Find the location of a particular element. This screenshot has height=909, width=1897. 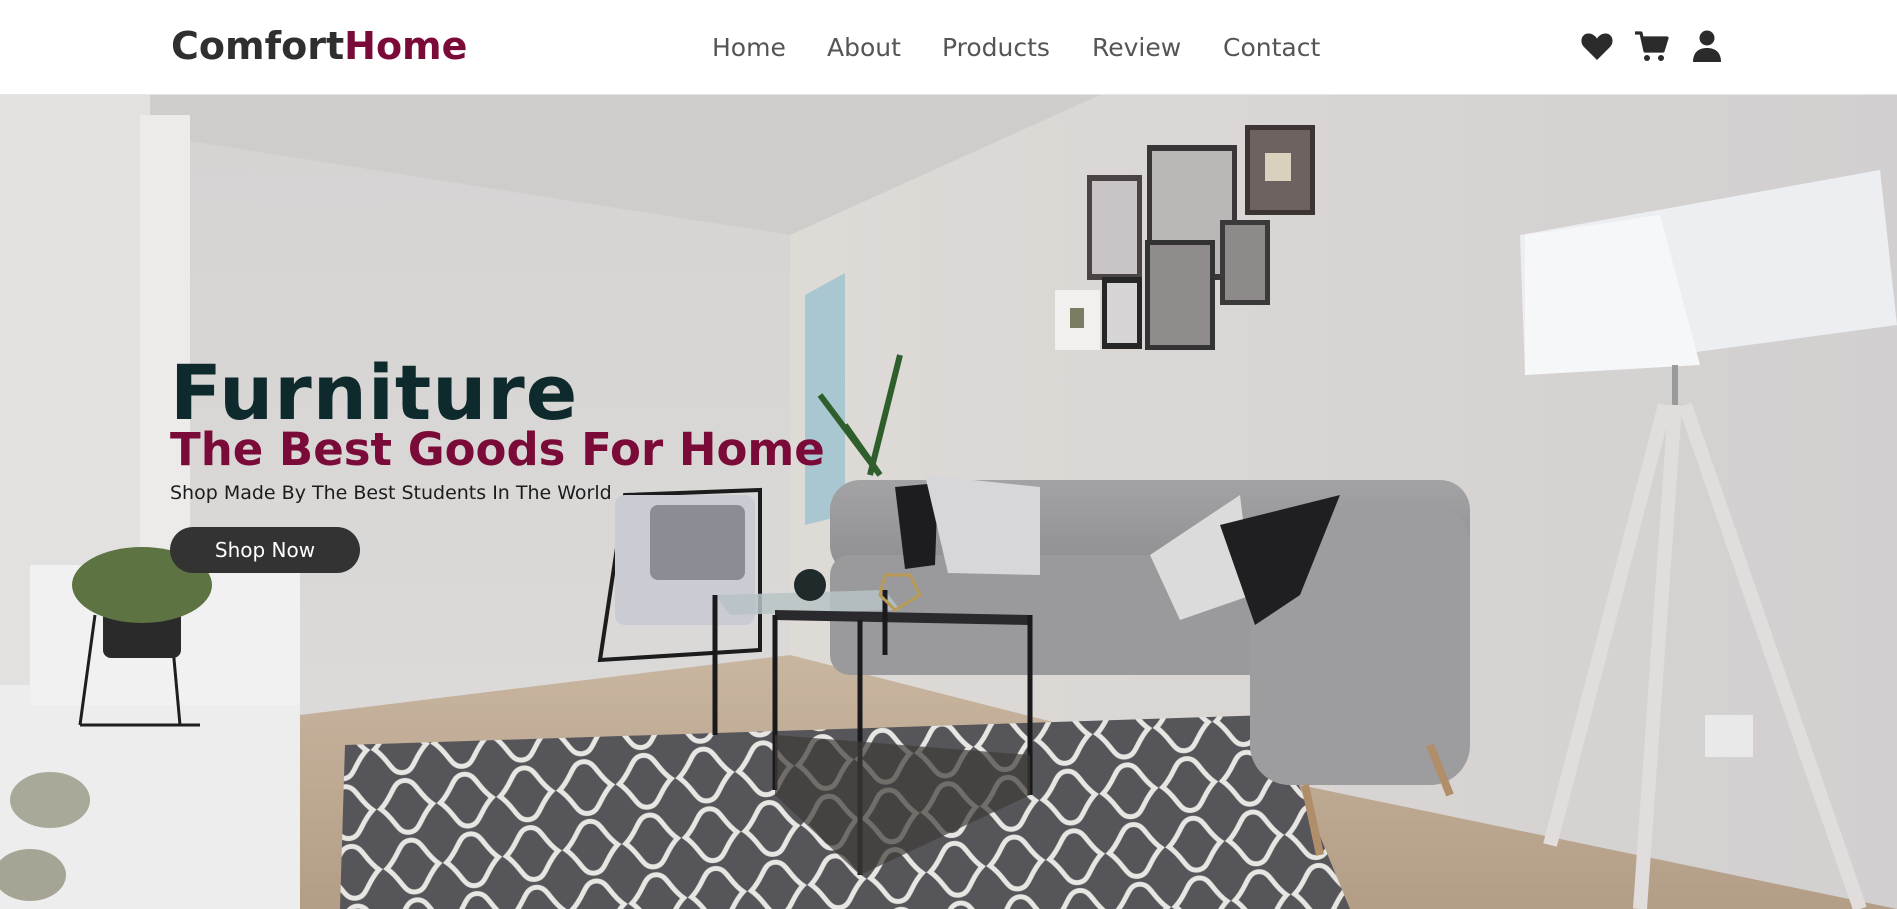

nav-link-review: Review is located at coordinates (1136, 48).